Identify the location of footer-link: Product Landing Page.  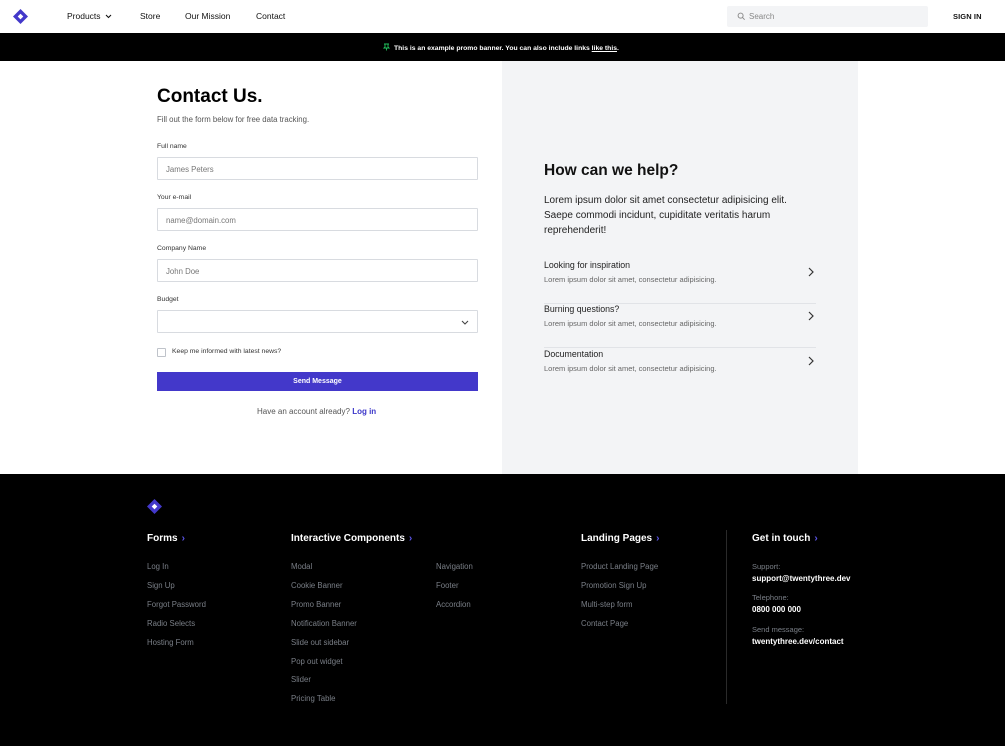
(619, 566).